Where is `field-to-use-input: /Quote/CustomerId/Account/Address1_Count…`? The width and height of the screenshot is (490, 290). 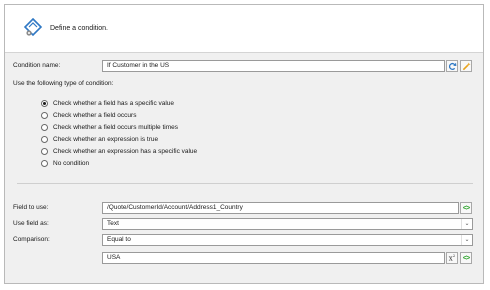 field-to-use-input: /Quote/CustomerId/Account/Address1_Count… is located at coordinates (280, 208).